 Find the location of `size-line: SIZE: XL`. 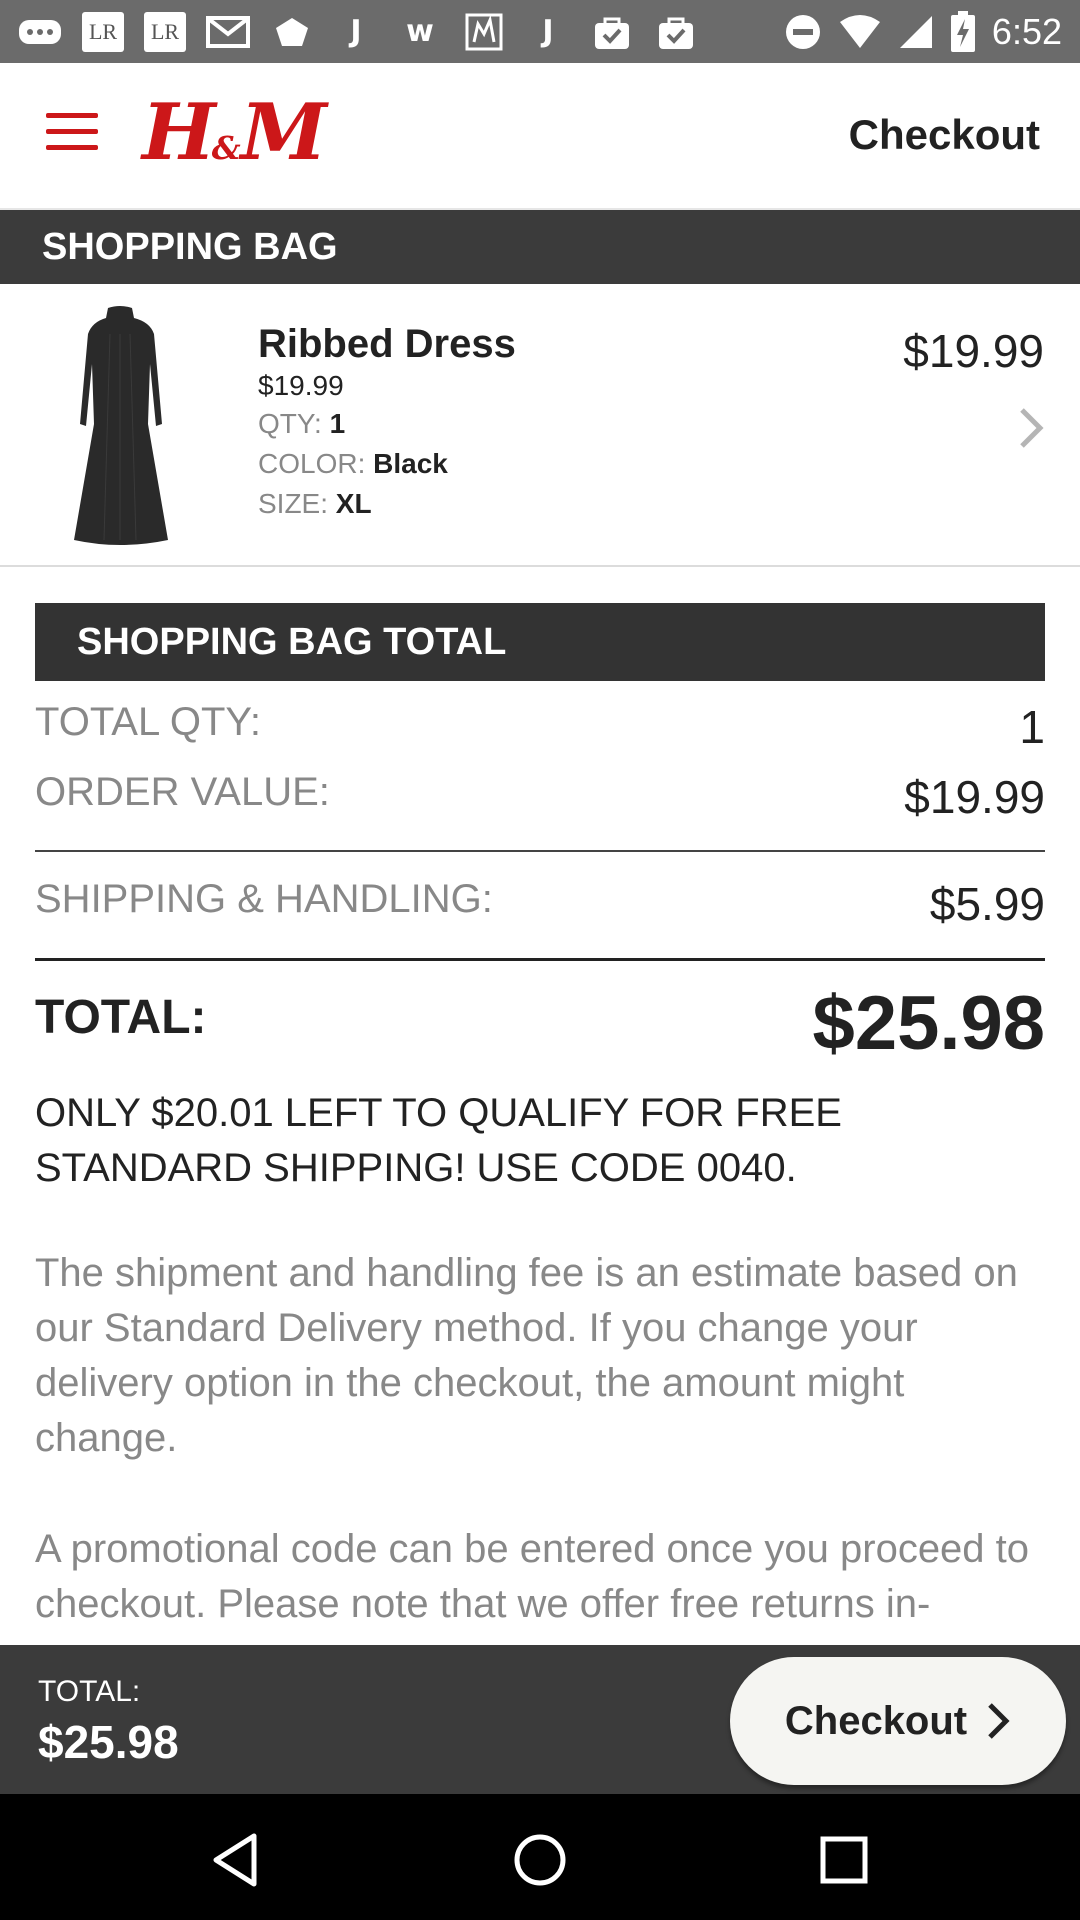

size-line: SIZE: XL is located at coordinates (315, 503).